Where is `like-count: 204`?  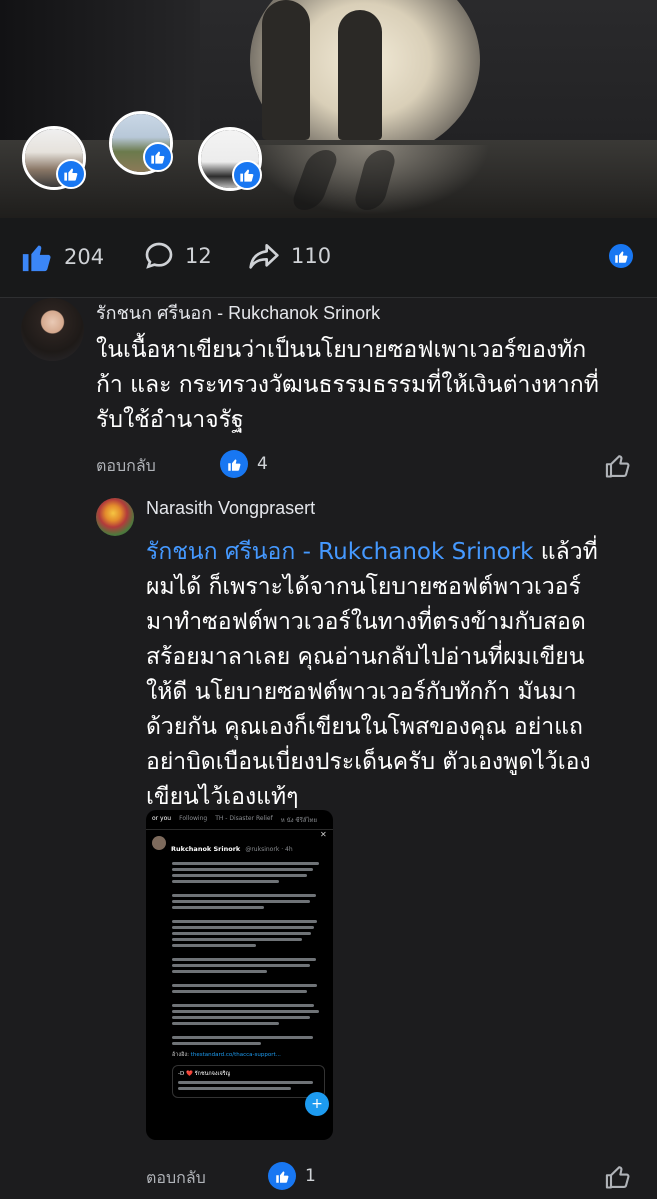
like-count: 204 is located at coordinates (84, 257).